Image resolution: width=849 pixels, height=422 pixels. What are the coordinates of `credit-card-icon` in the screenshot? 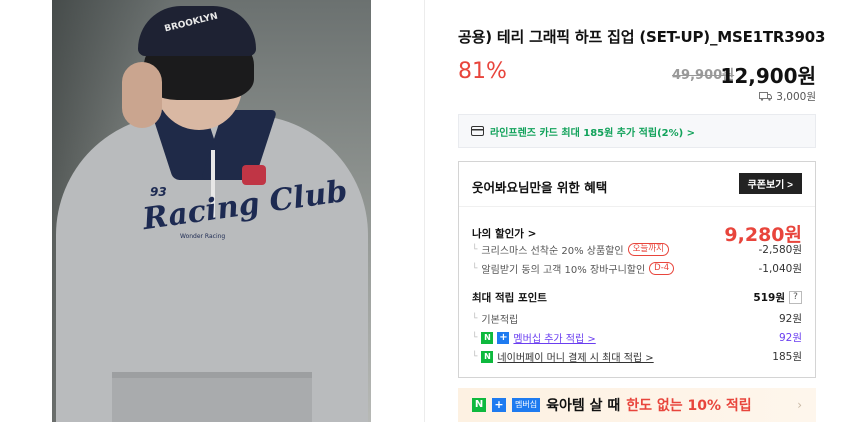 It's located at (477, 131).